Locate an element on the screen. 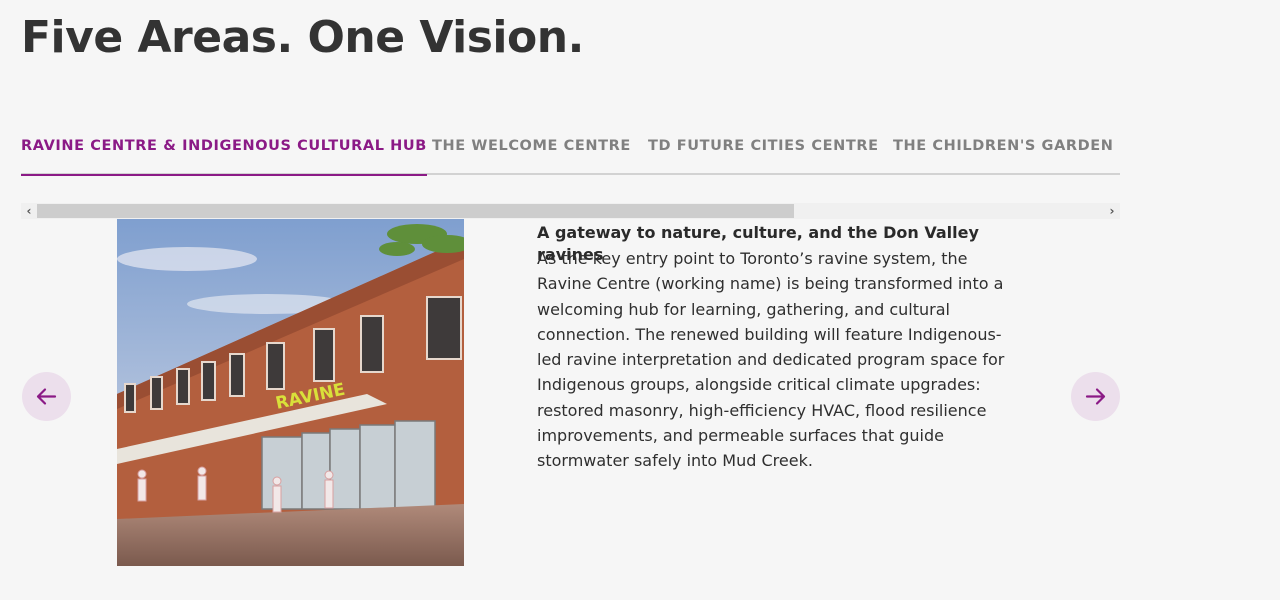 This screenshot has width=1280, height=600. horizontal-scrollbar: ‹ › is located at coordinates (570, 211).